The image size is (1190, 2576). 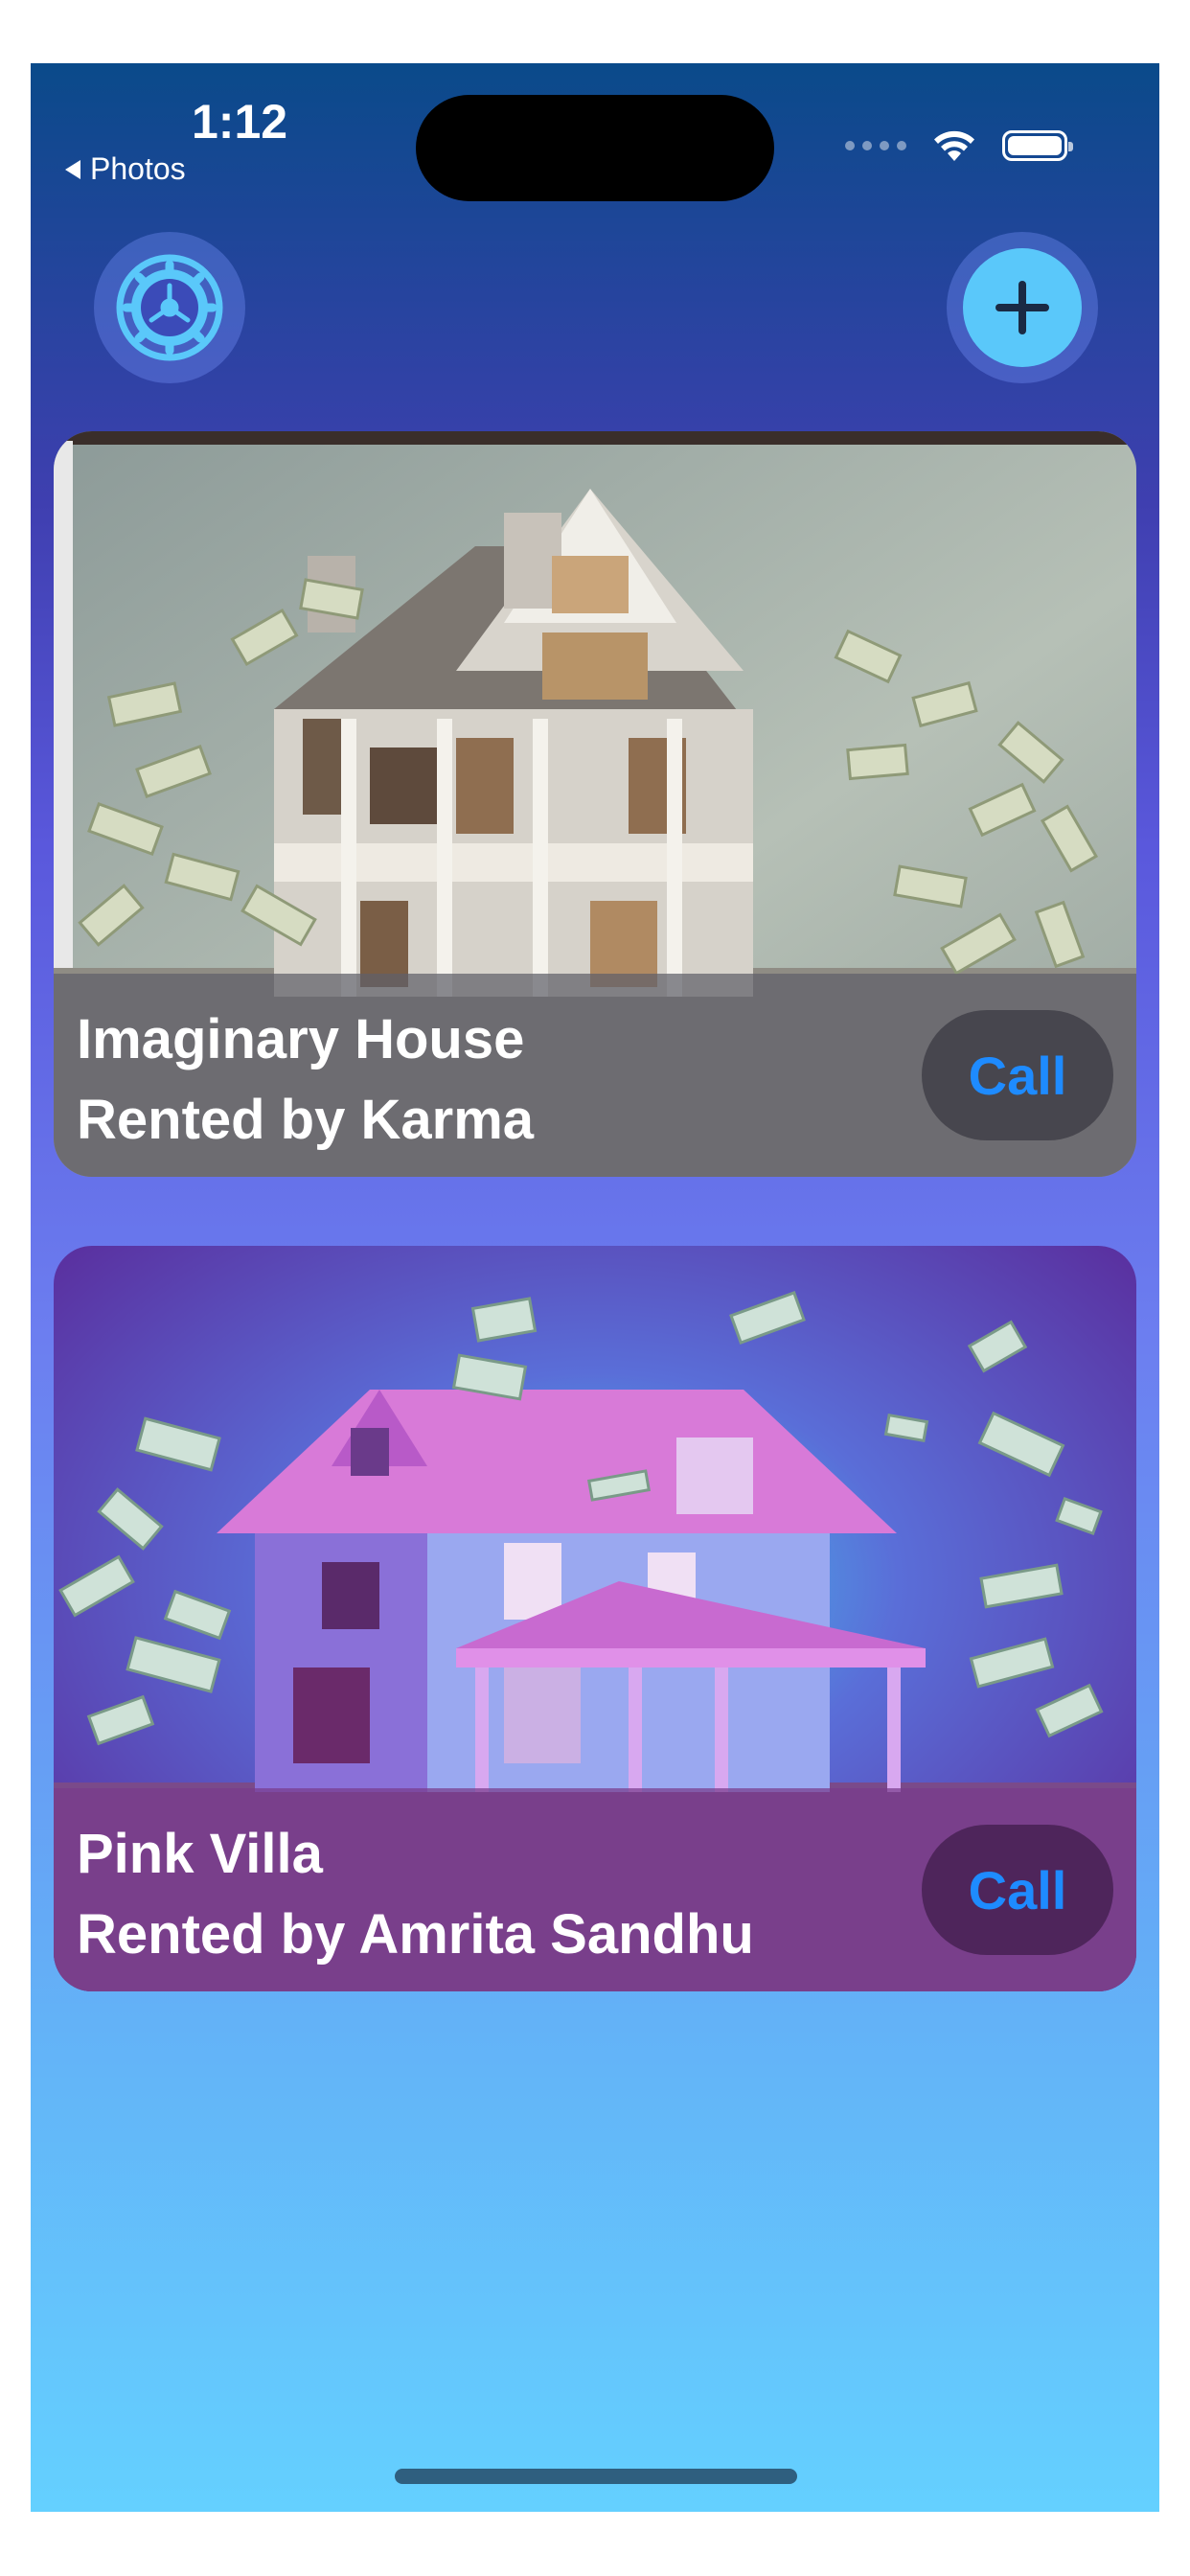 I want to click on status-indicators, so click(x=959, y=146).